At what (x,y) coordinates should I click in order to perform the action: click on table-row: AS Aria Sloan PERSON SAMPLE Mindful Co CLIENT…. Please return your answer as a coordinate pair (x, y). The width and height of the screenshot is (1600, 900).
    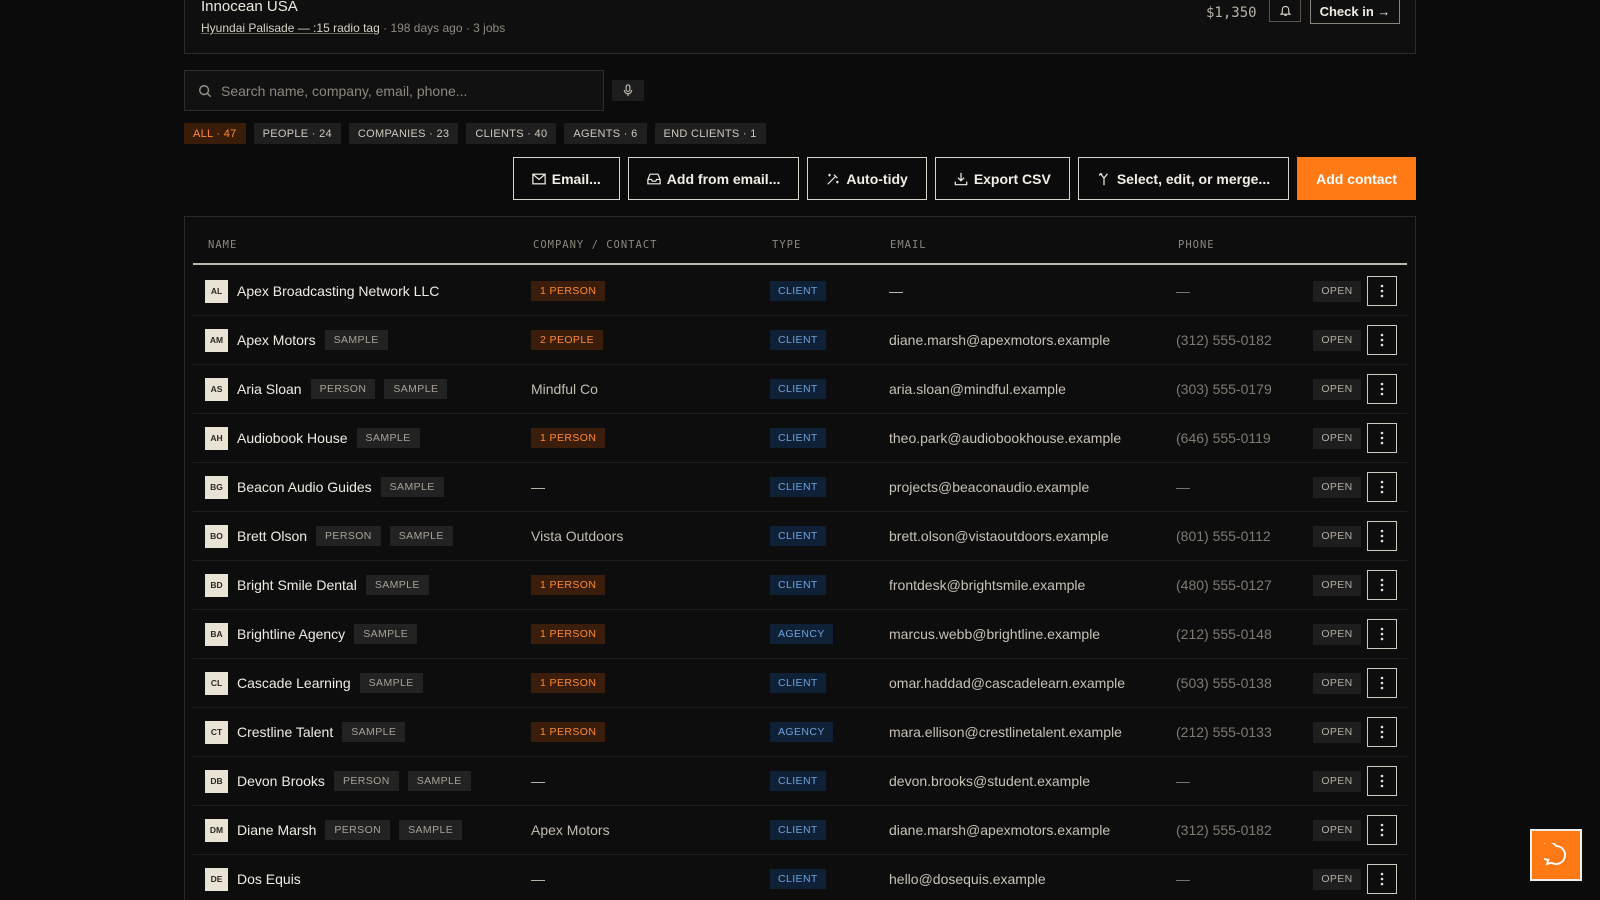
    Looking at the image, I should click on (800, 389).